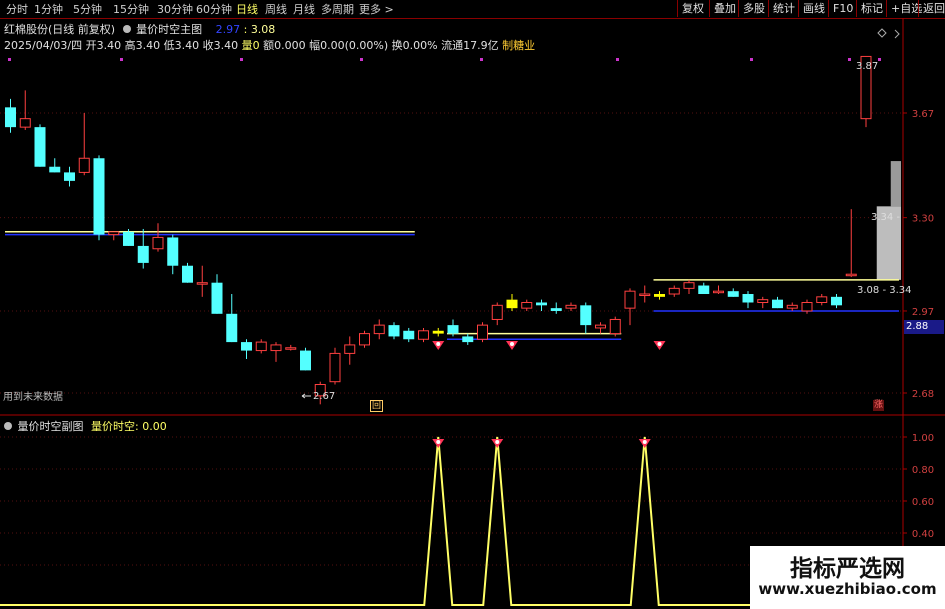 This screenshot has height=609, width=945. What do you see at coordinates (923, 114) in the screenshot?
I see `main-y-tick-label: 3.67` at bounding box center [923, 114].